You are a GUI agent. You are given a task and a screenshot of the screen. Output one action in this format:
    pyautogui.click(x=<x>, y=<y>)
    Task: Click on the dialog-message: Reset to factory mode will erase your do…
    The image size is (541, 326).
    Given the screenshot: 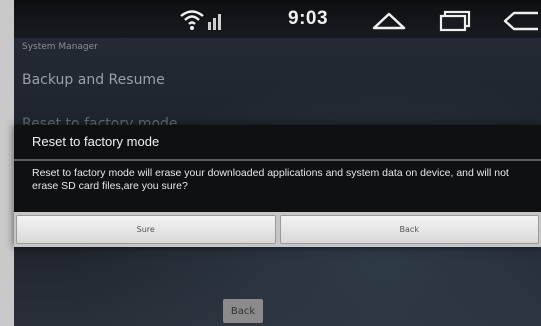 What is the action you would take?
    pyautogui.click(x=270, y=179)
    